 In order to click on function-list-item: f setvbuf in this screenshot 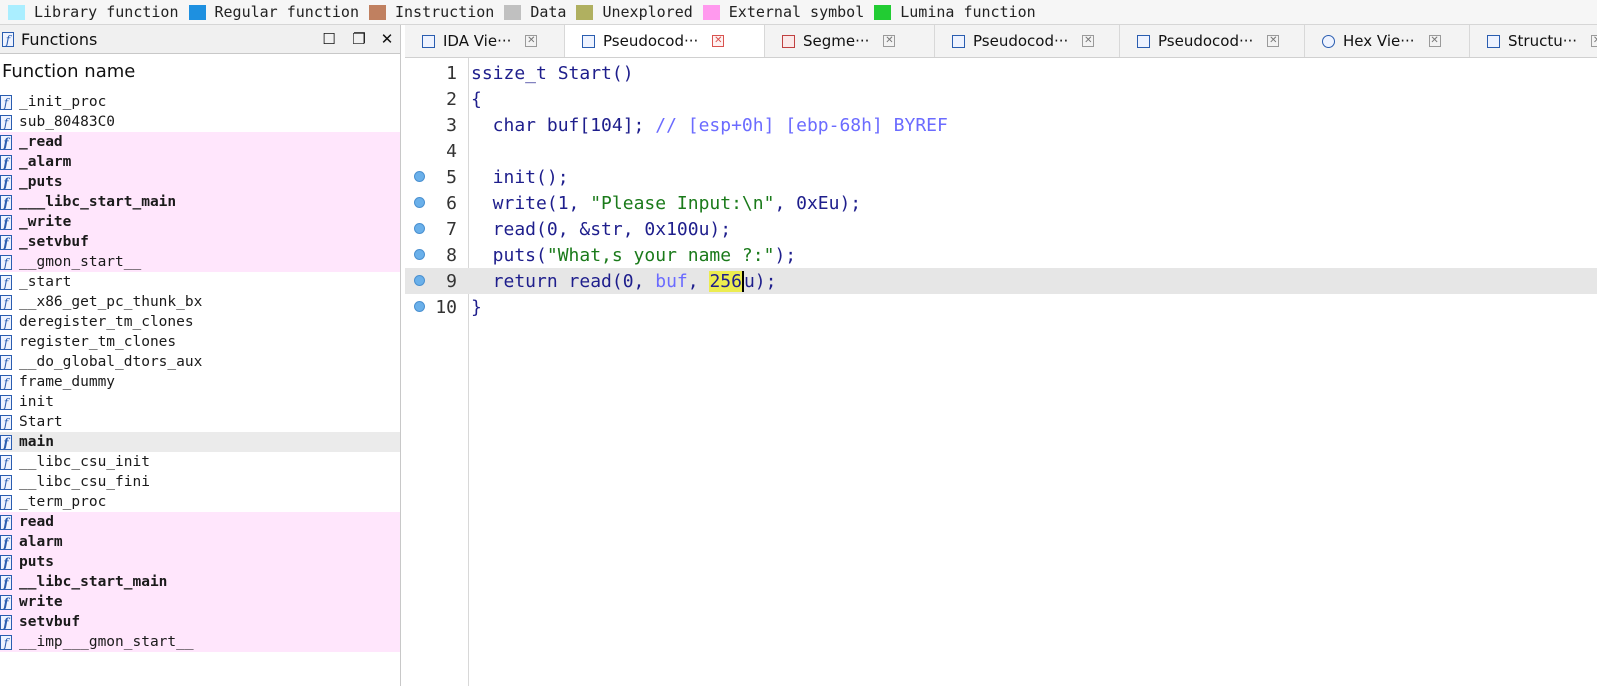, I will do `click(200, 622)`.